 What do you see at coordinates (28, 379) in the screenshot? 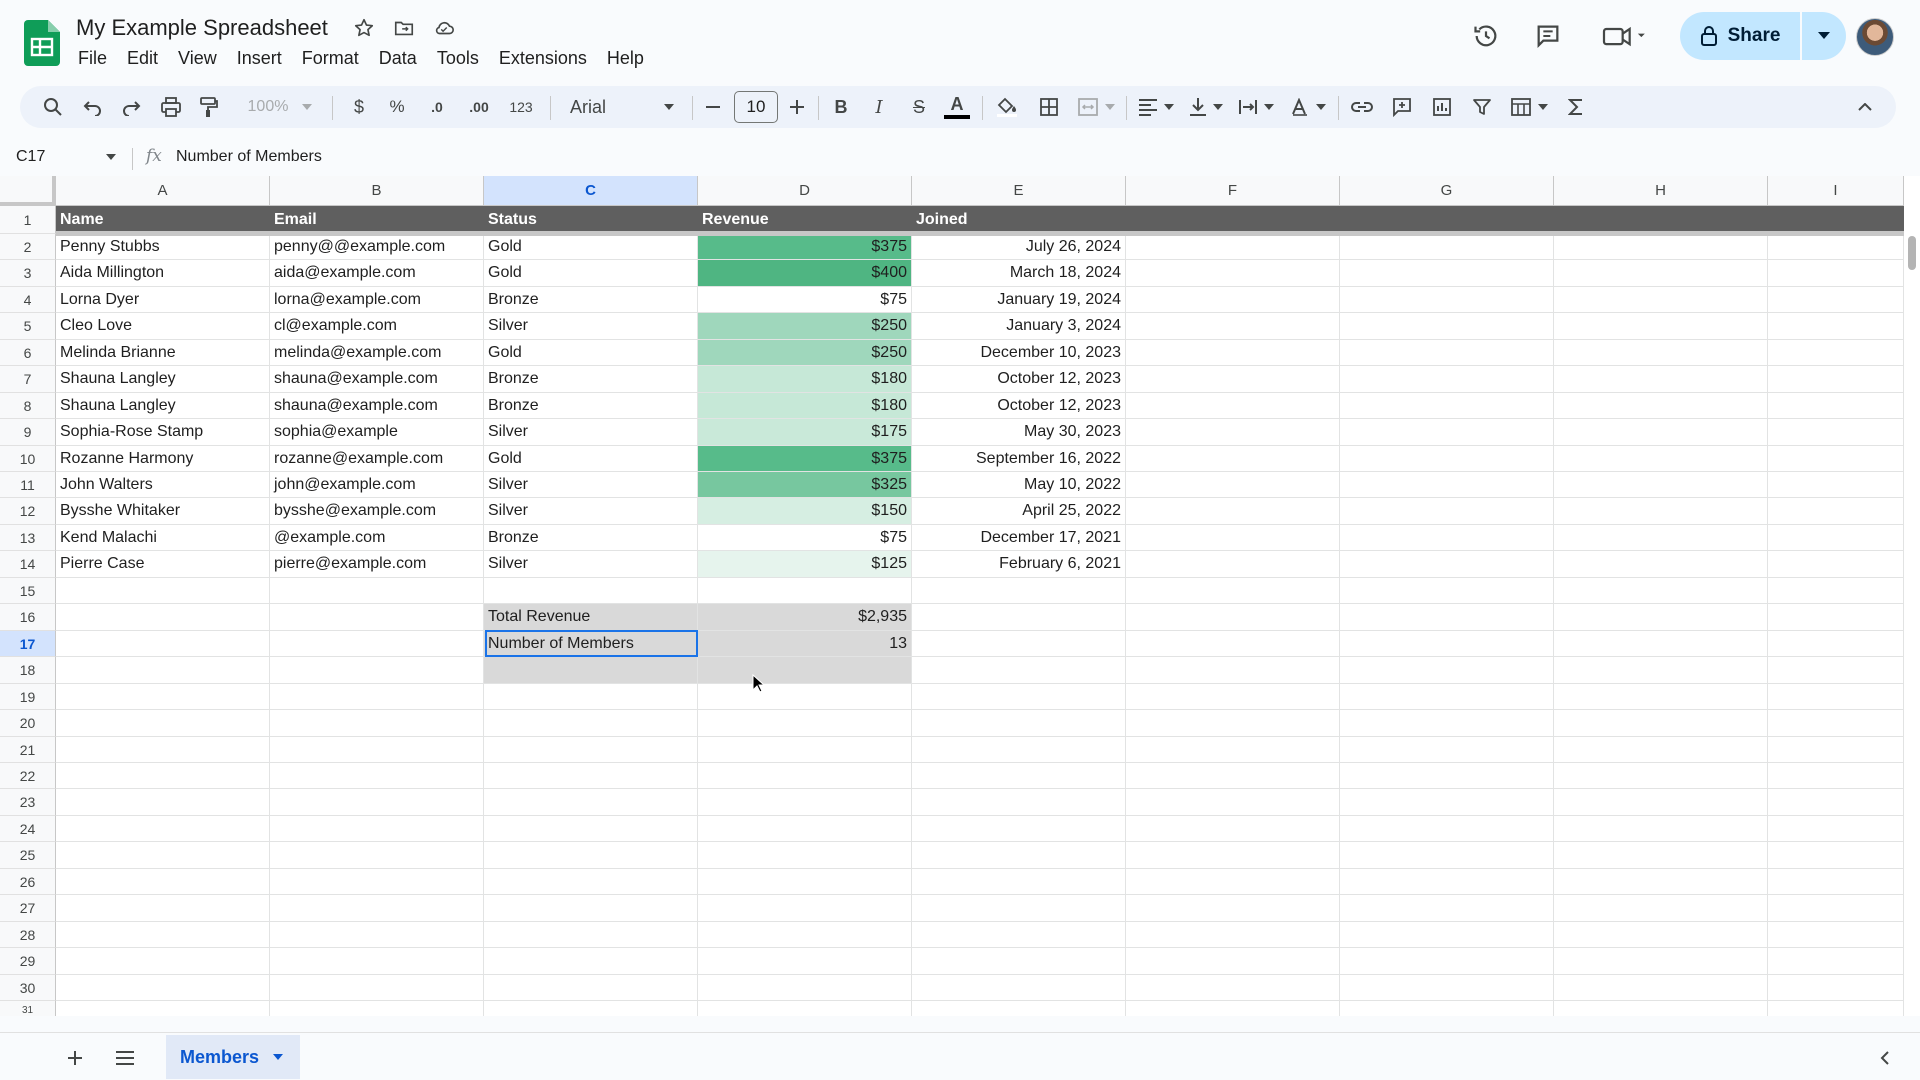
I see `row-header-7: 7` at bounding box center [28, 379].